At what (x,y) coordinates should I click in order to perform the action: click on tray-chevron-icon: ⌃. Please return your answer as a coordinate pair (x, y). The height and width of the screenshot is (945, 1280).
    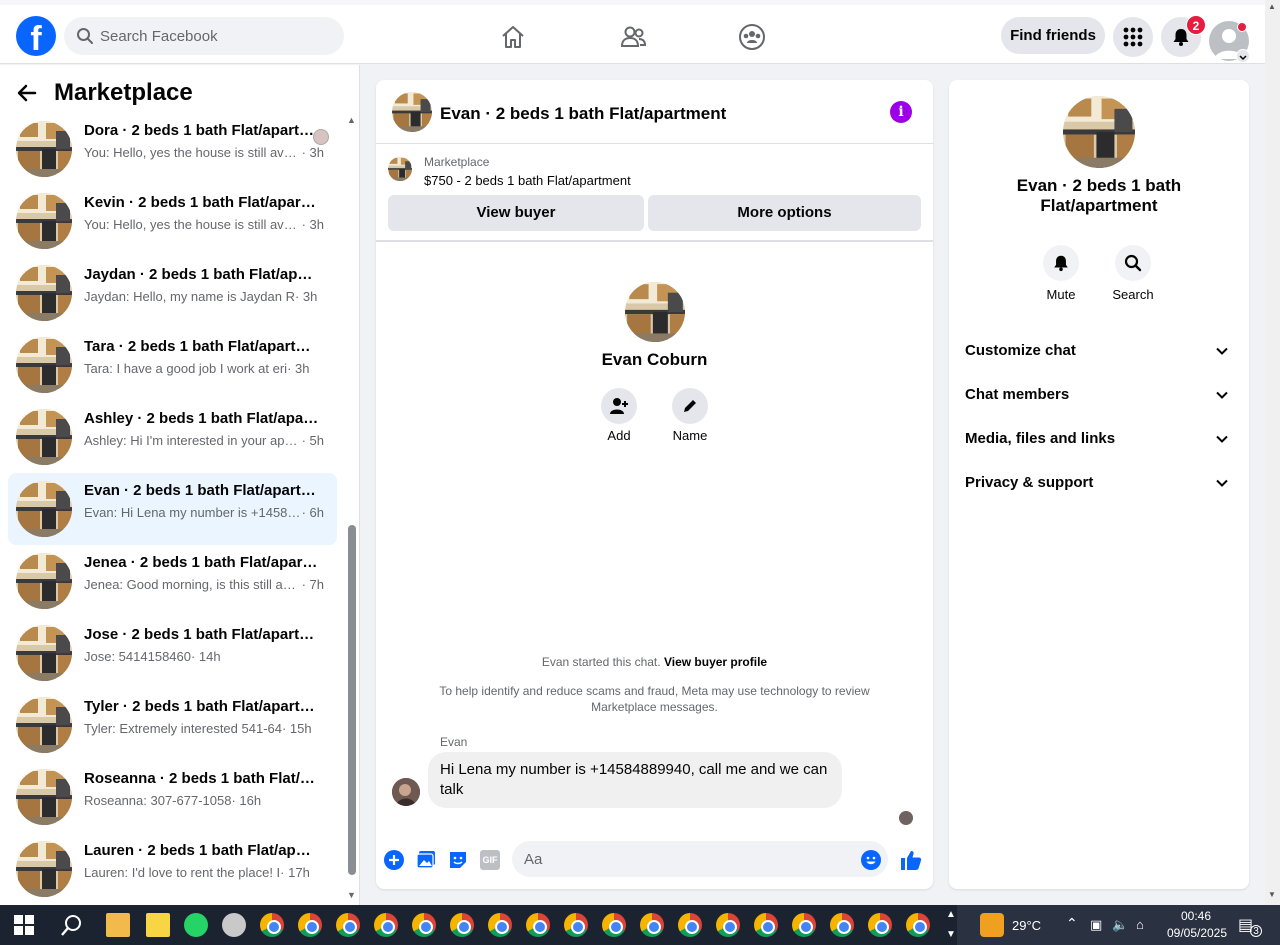
    Looking at the image, I should click on (1072, 923).